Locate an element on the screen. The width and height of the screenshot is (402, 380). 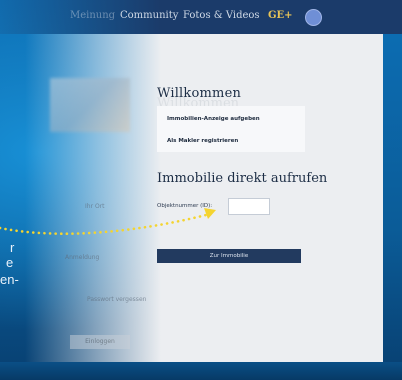
dotted-path is located at coordinates (106, 224).